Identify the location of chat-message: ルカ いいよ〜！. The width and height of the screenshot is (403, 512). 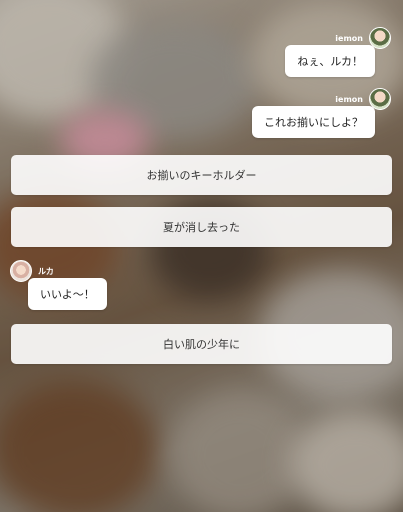
(58, 285).